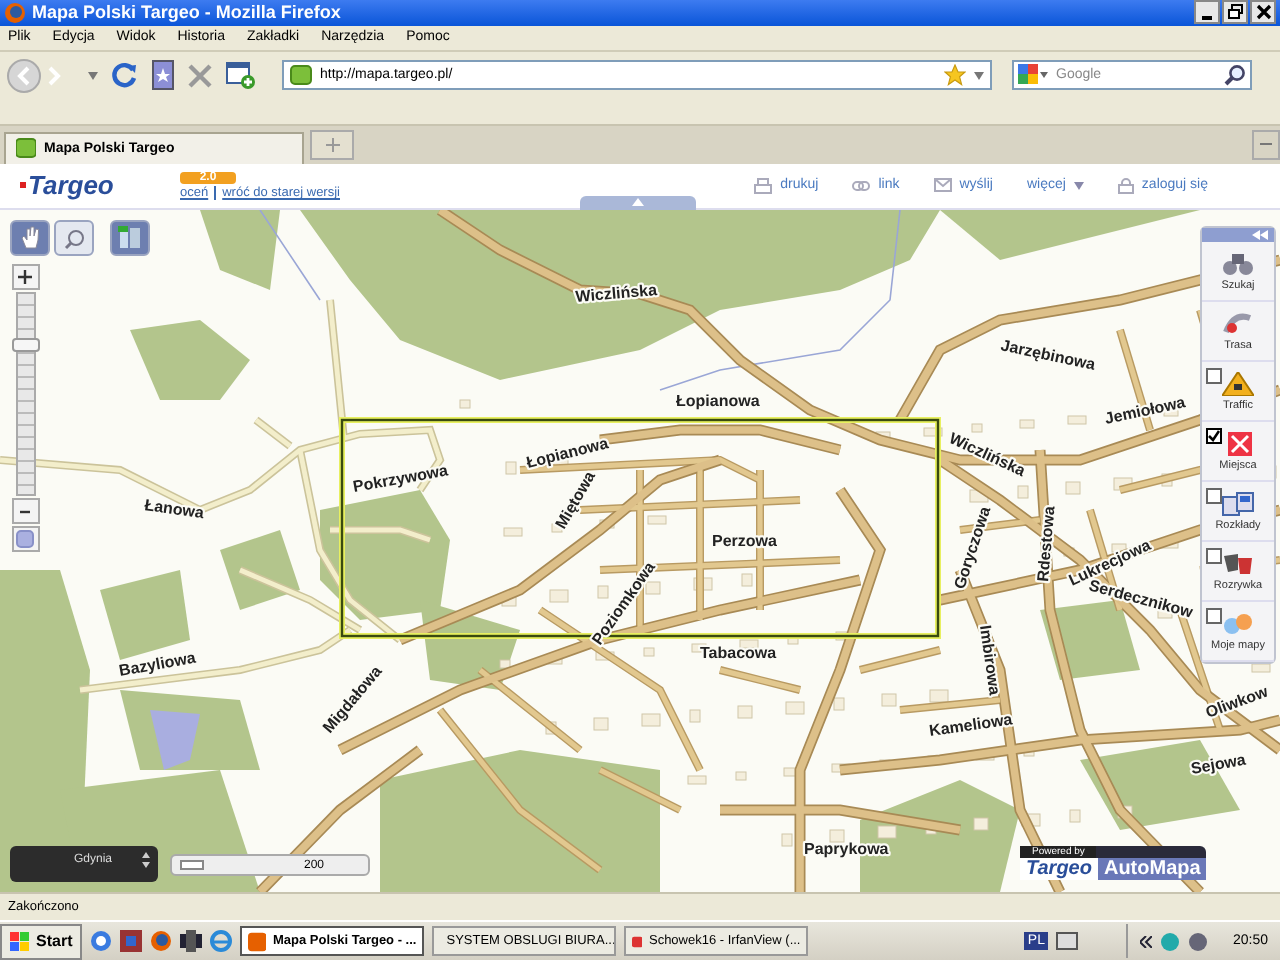 The height and width of the screenshot is (960, 1280). Describe the element at coordinates (1125, 185) in the screenshot. I see `lock-icon` at that location.